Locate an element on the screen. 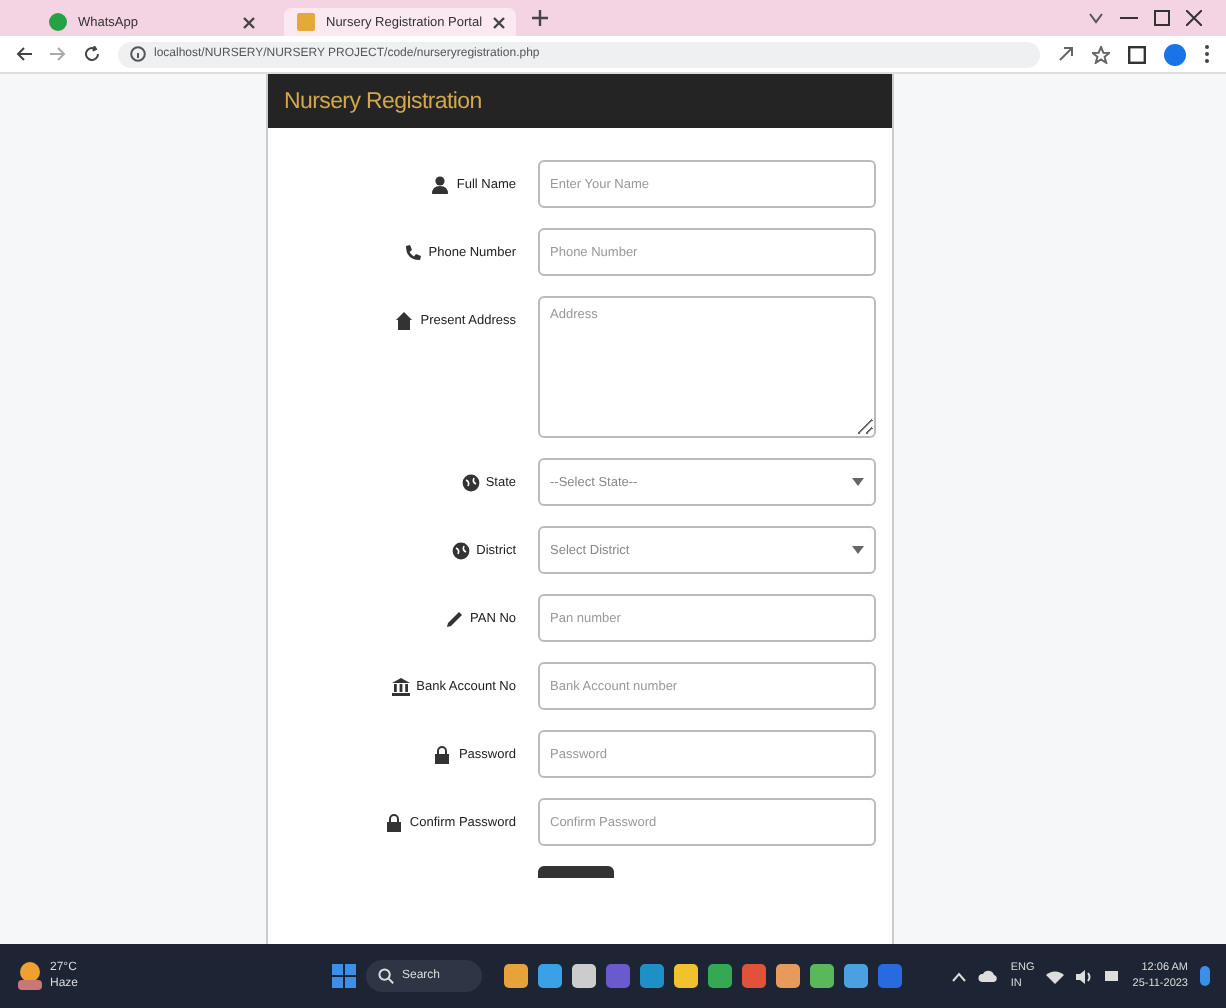  reload-icon is located at coordinates (92, 54).